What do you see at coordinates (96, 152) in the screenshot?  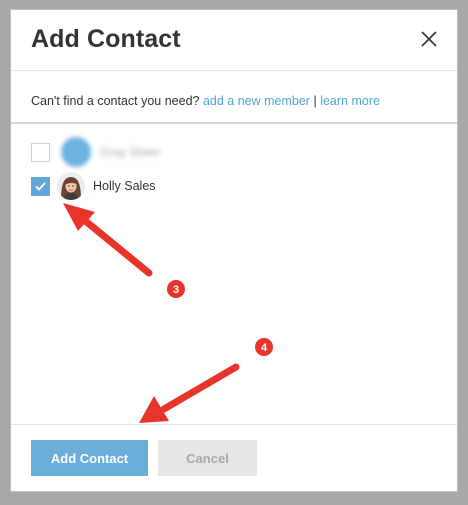 I see `contact-row: Gray Slater` at bounding box center [96, 152].